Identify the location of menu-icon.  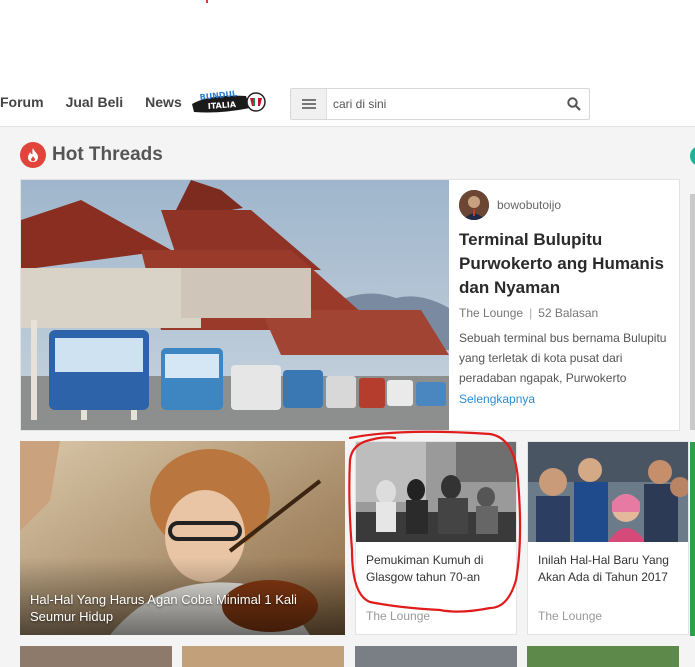
(309, 104).